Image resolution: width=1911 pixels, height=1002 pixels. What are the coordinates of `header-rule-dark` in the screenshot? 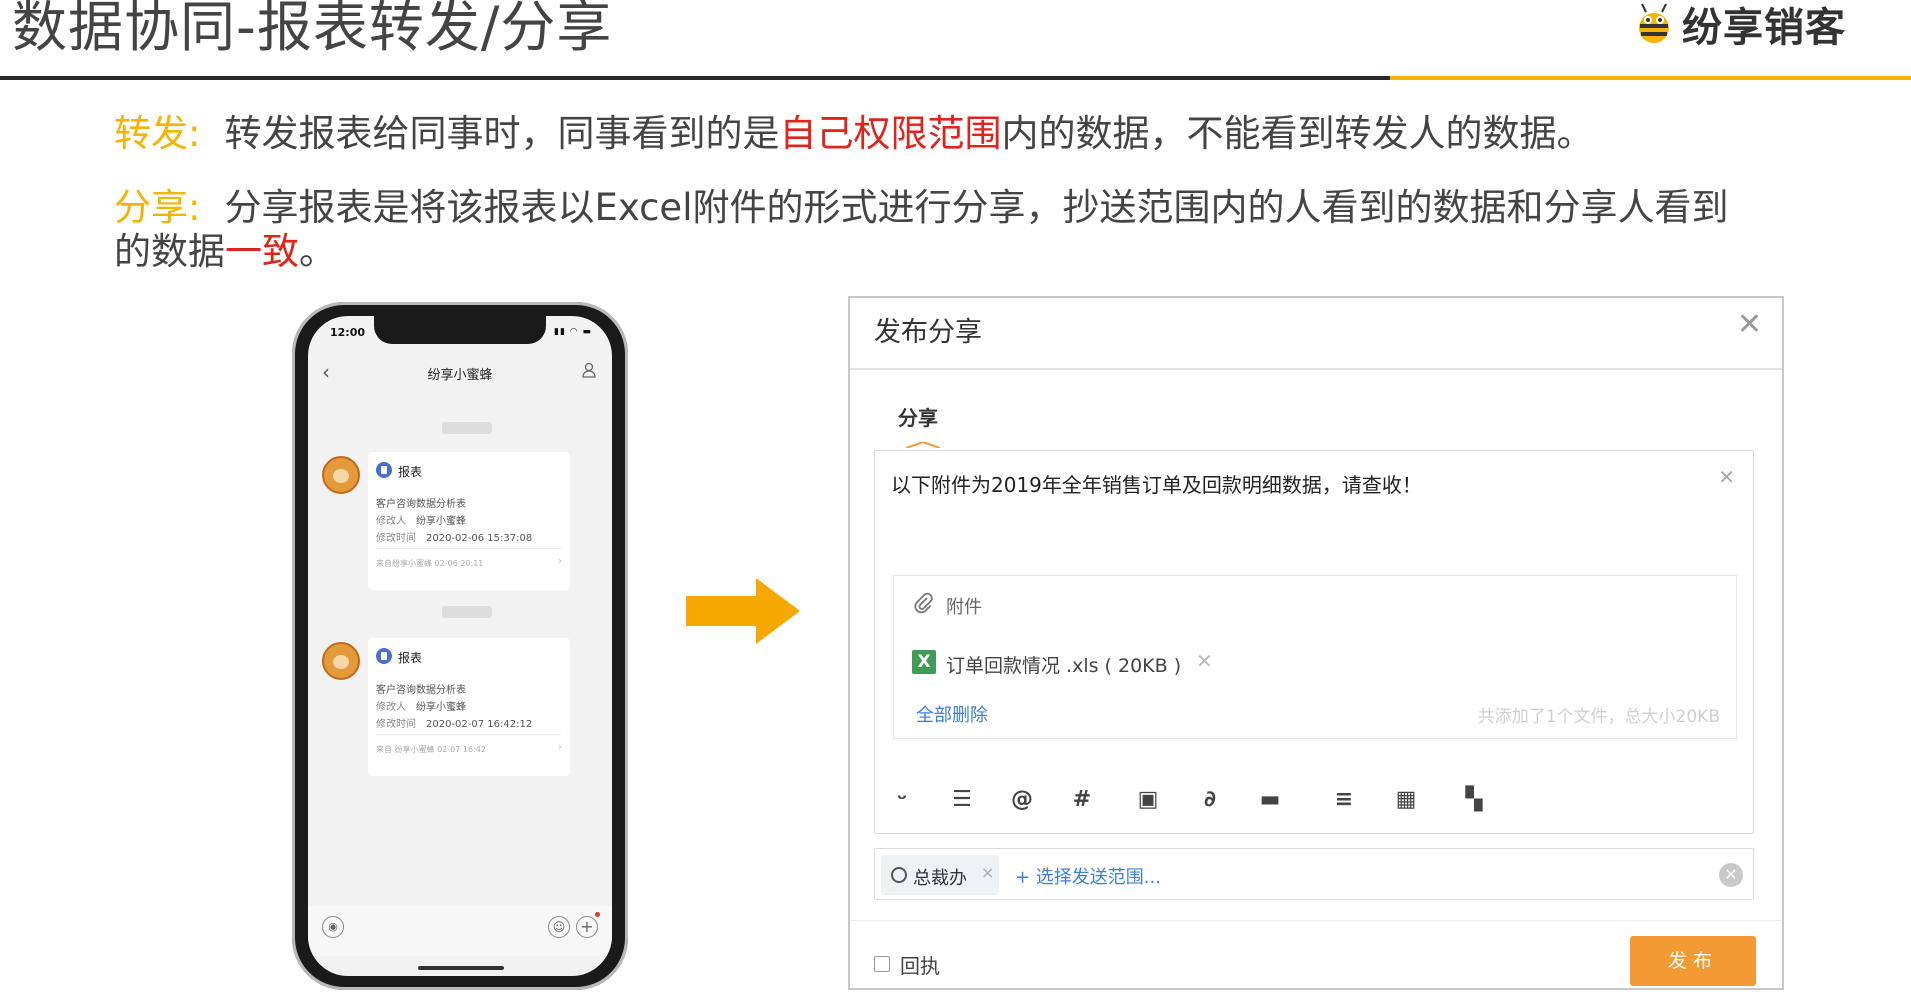 It's located at (695, 78).